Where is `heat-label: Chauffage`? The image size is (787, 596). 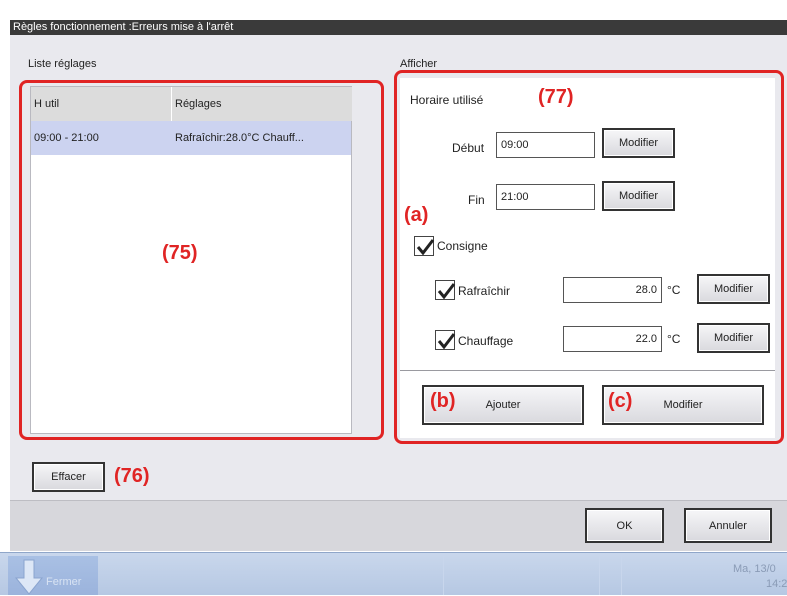 heat-label: Chauffage is located at coordinates (486, 341).